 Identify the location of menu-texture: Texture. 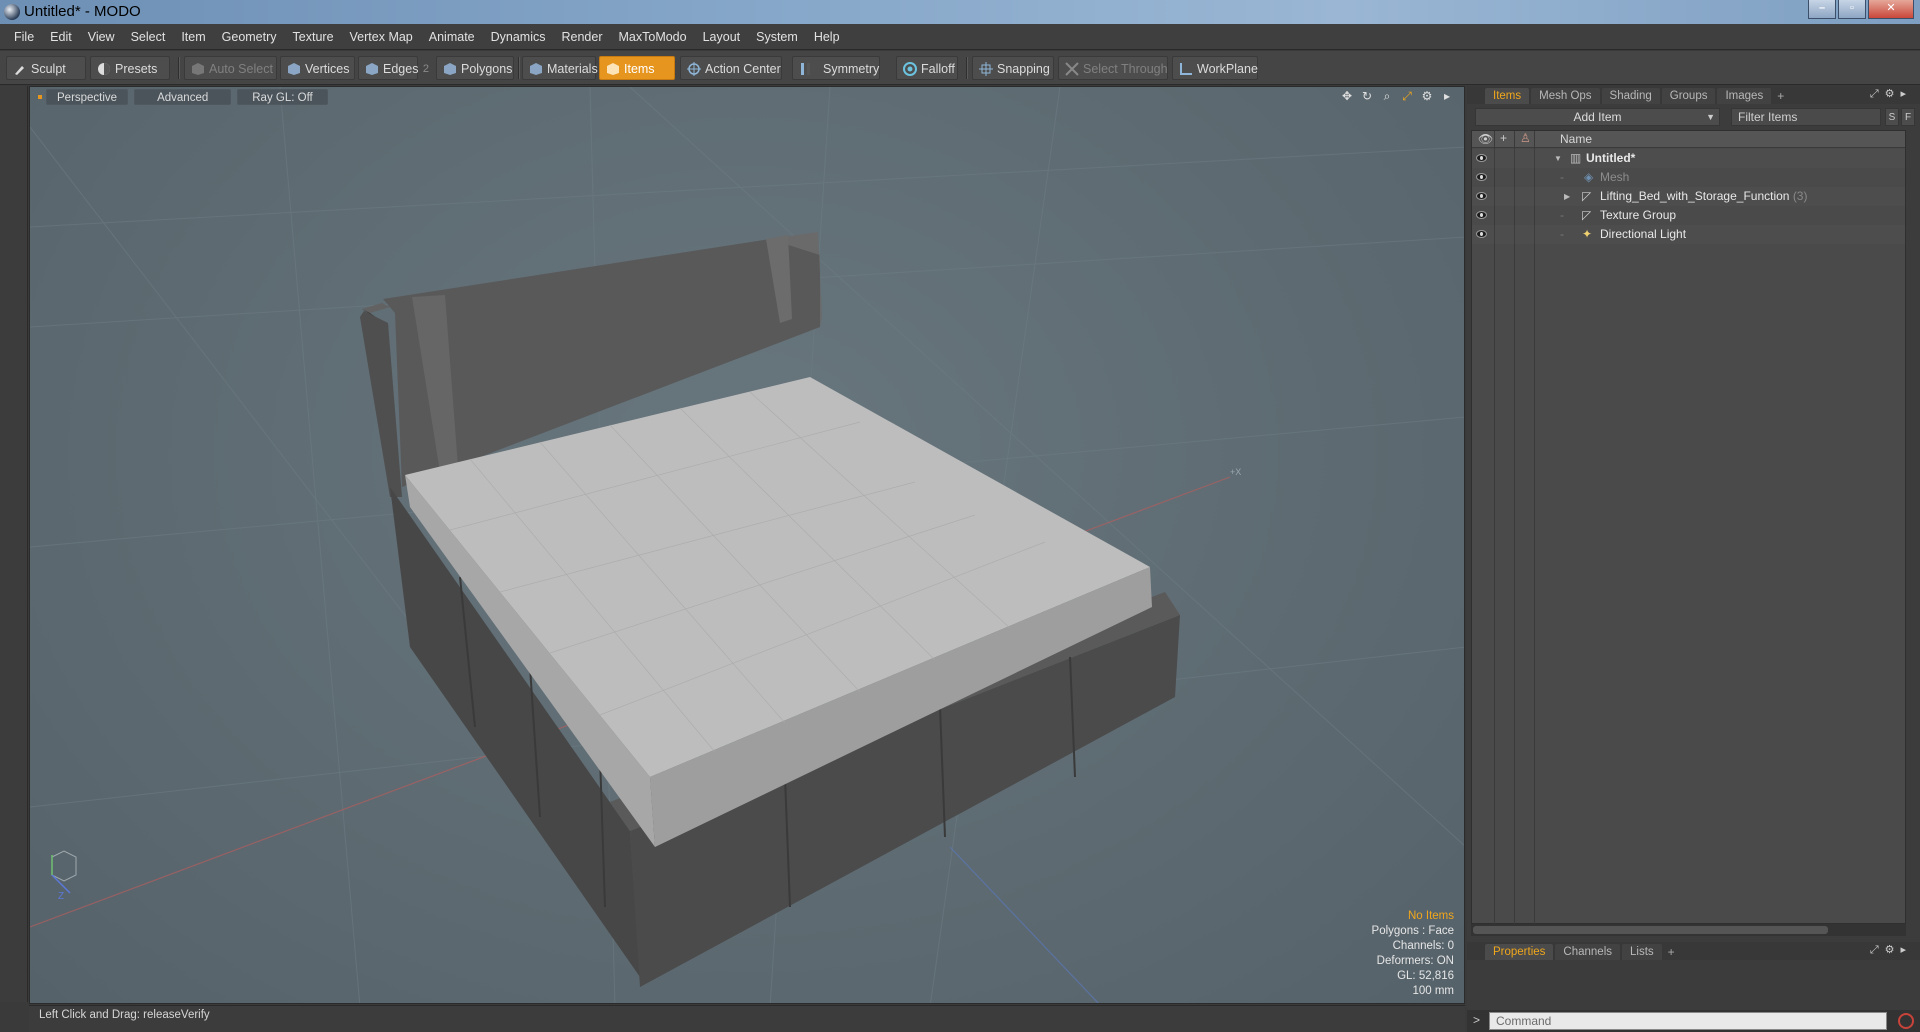
(313, 37).